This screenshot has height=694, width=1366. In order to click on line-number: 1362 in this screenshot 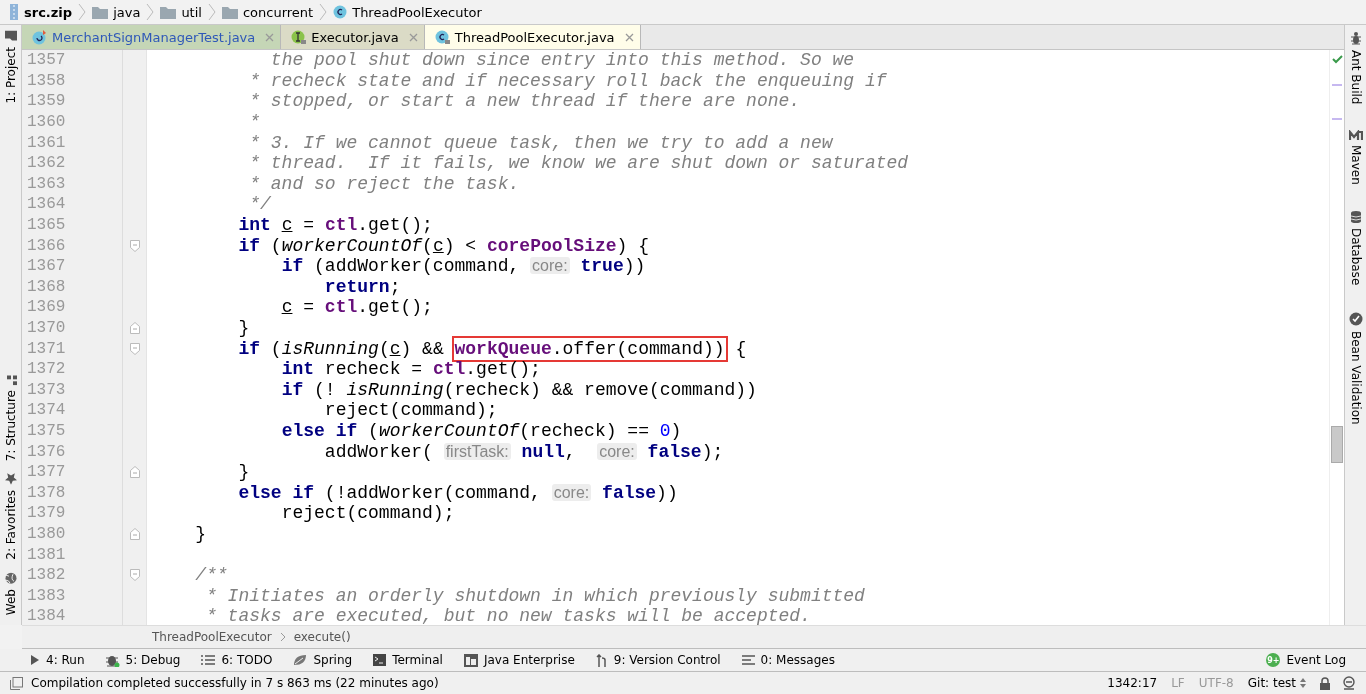, I will do `click(46, 163)`.